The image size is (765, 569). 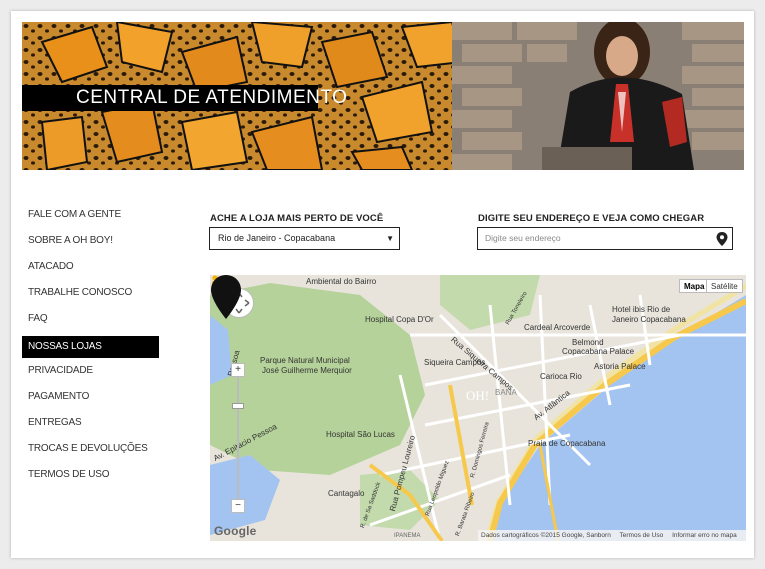 What do you see at coordinates (346, 493) in the screenshot?
I see `map-label: Cantagalo` at bounding box center [346, 493].